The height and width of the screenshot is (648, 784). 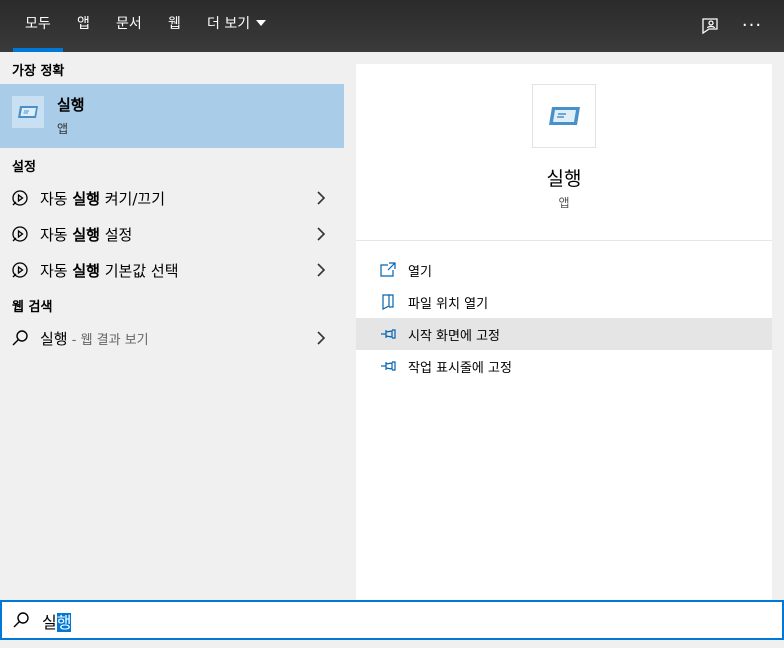 I want to click on tab-all: 모두, so click(x=38, y=26).